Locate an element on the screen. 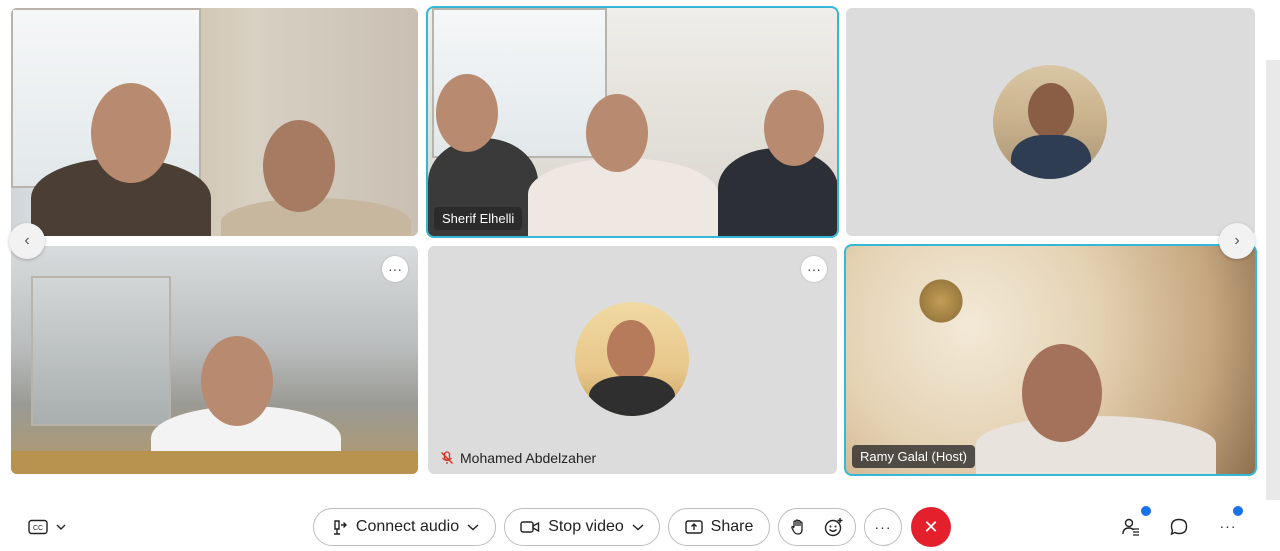 This screenshot has height=551, width=1280. share-icon is located at coordinates (693, 527).